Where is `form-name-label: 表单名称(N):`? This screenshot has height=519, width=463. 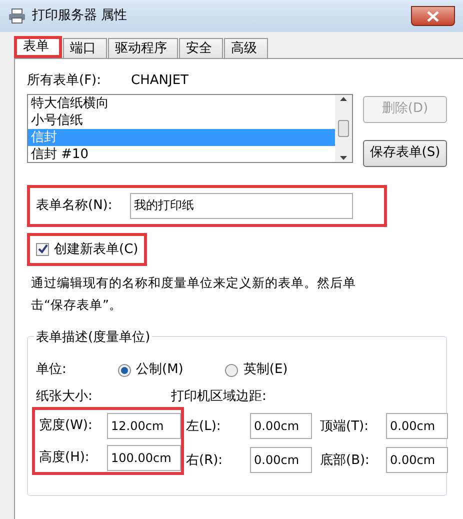
form-name-label: 表单名称(N): is located at coordinates (75, 205).